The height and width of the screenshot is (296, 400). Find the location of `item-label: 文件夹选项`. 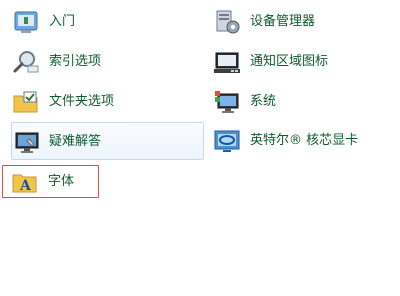

item-label: 文件夹选项 is located at coordinates (82, 101).